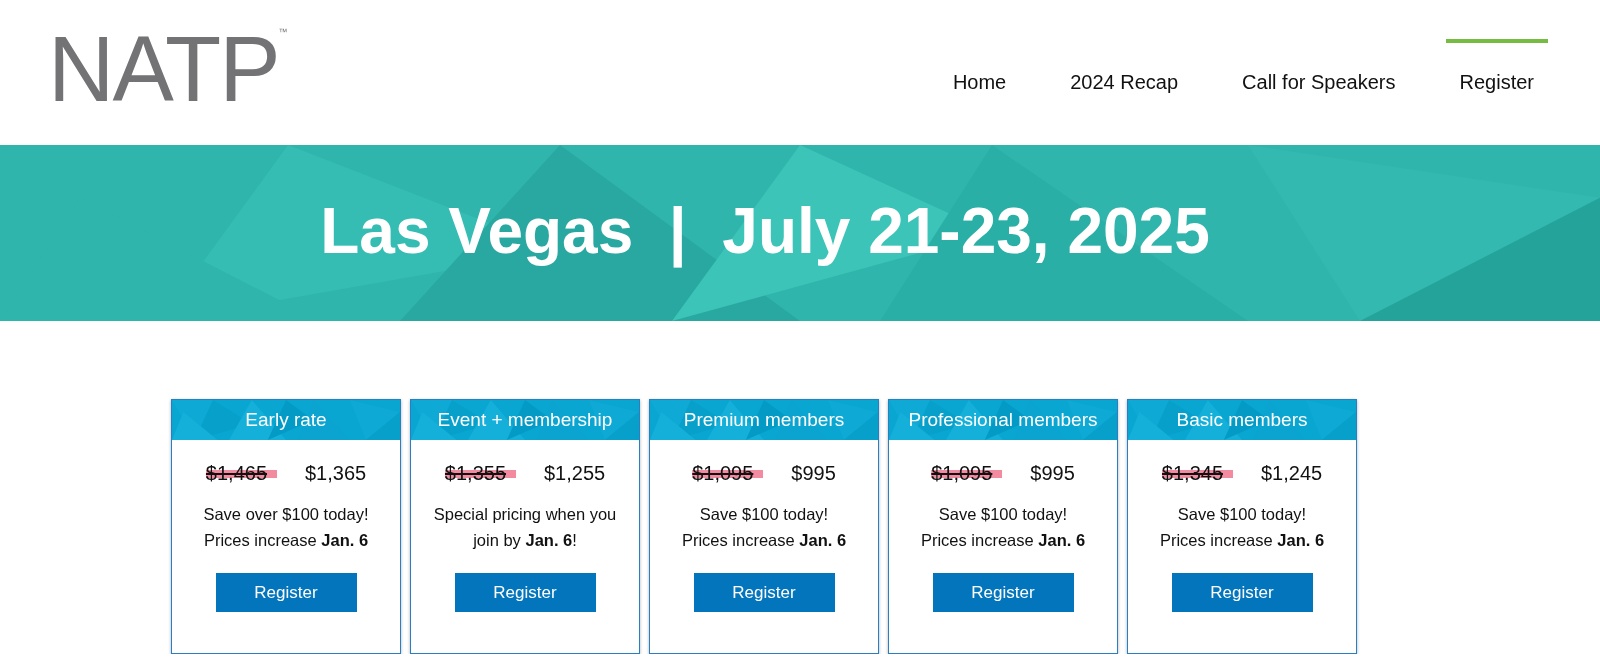 The image size is (1600, 668). What do you see at coordinates (286, 527) in the screenshot?
I see `plan-description: Save over $100 today! Prices increase Jan. 6` at bounding box center [286, 527].